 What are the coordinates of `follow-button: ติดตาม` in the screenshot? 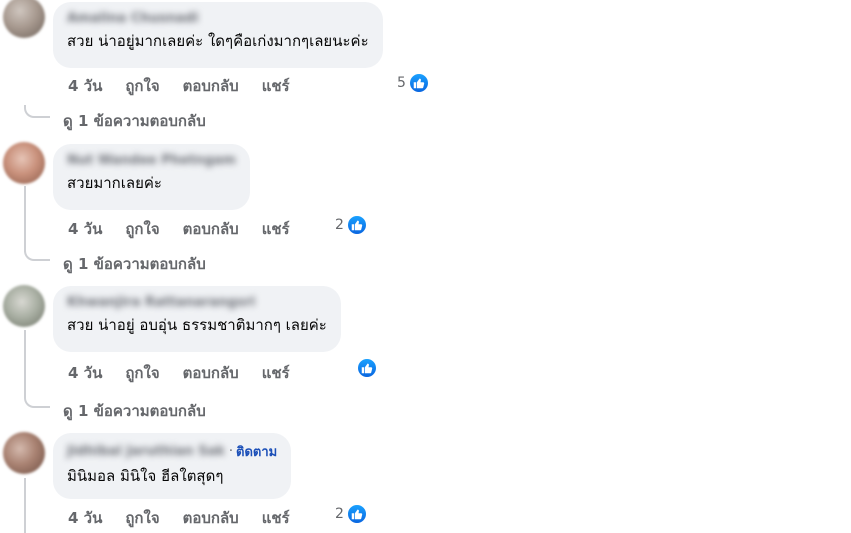 It's located at (256, 451).